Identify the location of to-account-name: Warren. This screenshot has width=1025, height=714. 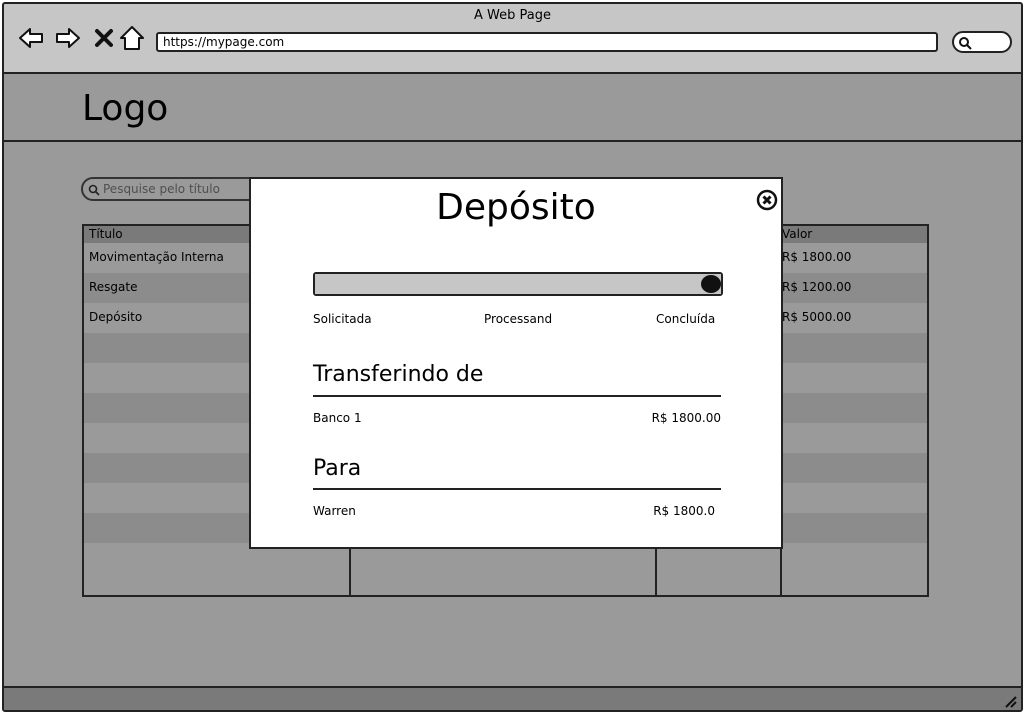
(334, 511).